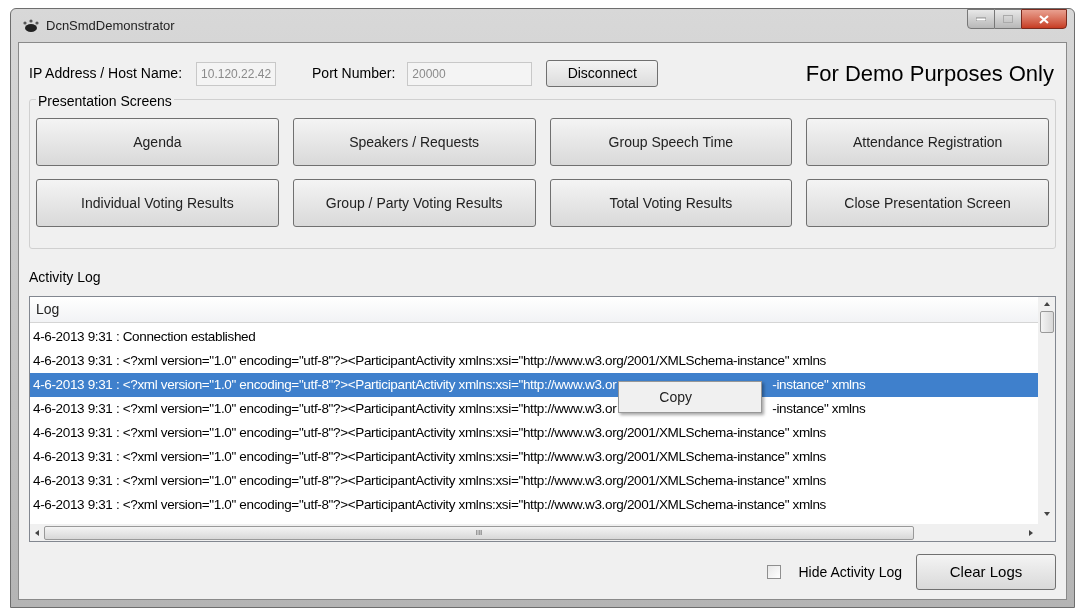  What do you see at coordinates (1046, 514) in the screenshot?
I see `scroll-down-icon` at bounding box center [1046, 514].